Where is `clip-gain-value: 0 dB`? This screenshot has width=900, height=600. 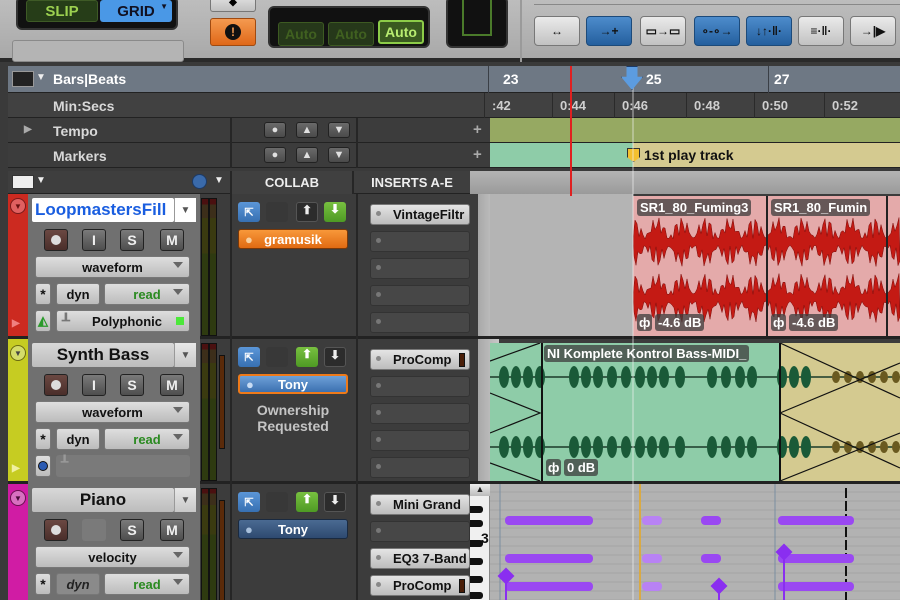 clip-gain-value: 0 dB is located at coordinates (581, 467).